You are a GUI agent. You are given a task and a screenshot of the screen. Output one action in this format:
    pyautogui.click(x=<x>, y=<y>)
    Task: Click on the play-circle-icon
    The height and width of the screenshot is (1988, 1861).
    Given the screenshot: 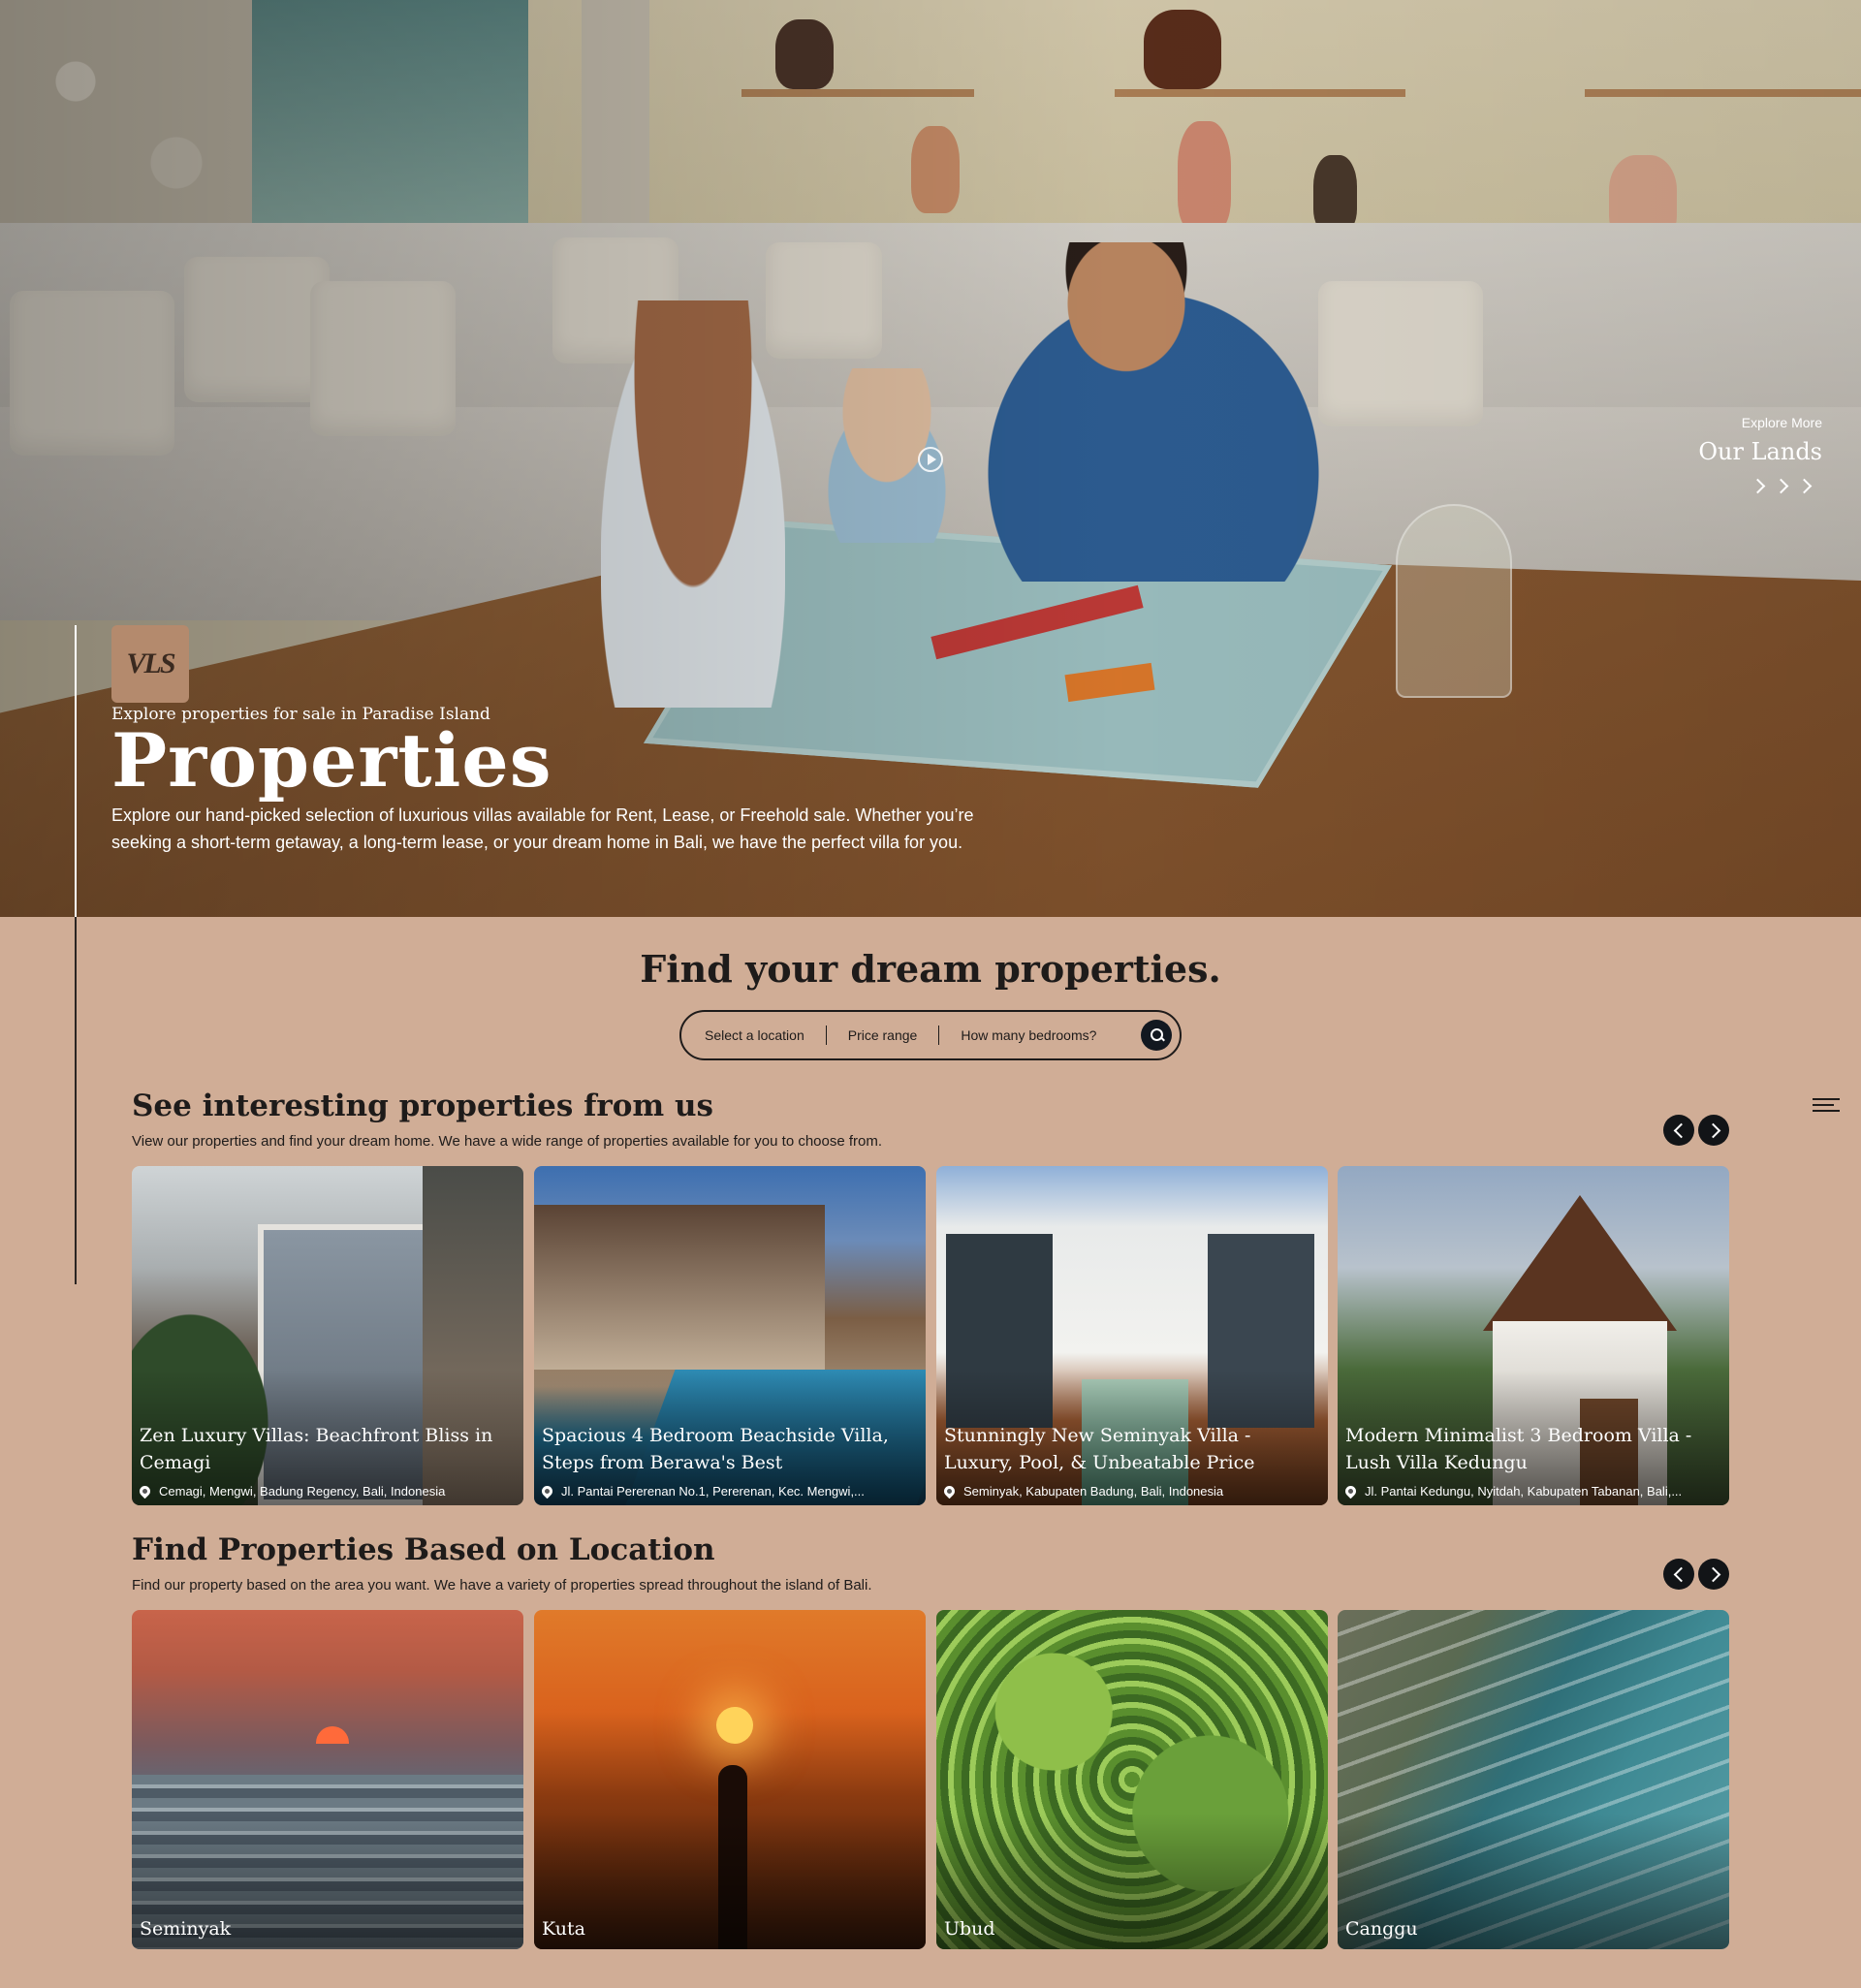 What is the action you would take?
    pyautogui.click(x=930, y=459)
    